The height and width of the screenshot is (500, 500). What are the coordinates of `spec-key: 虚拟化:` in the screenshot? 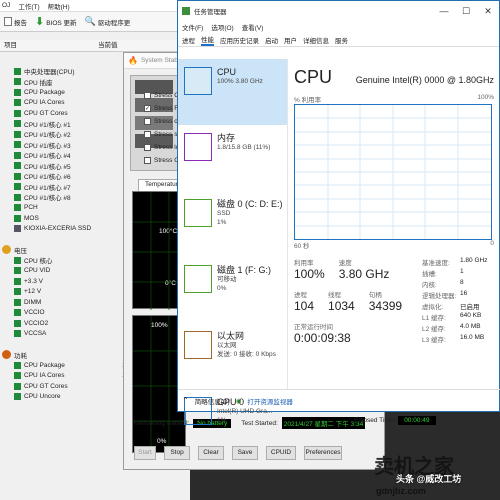 It's located at (433, 307).